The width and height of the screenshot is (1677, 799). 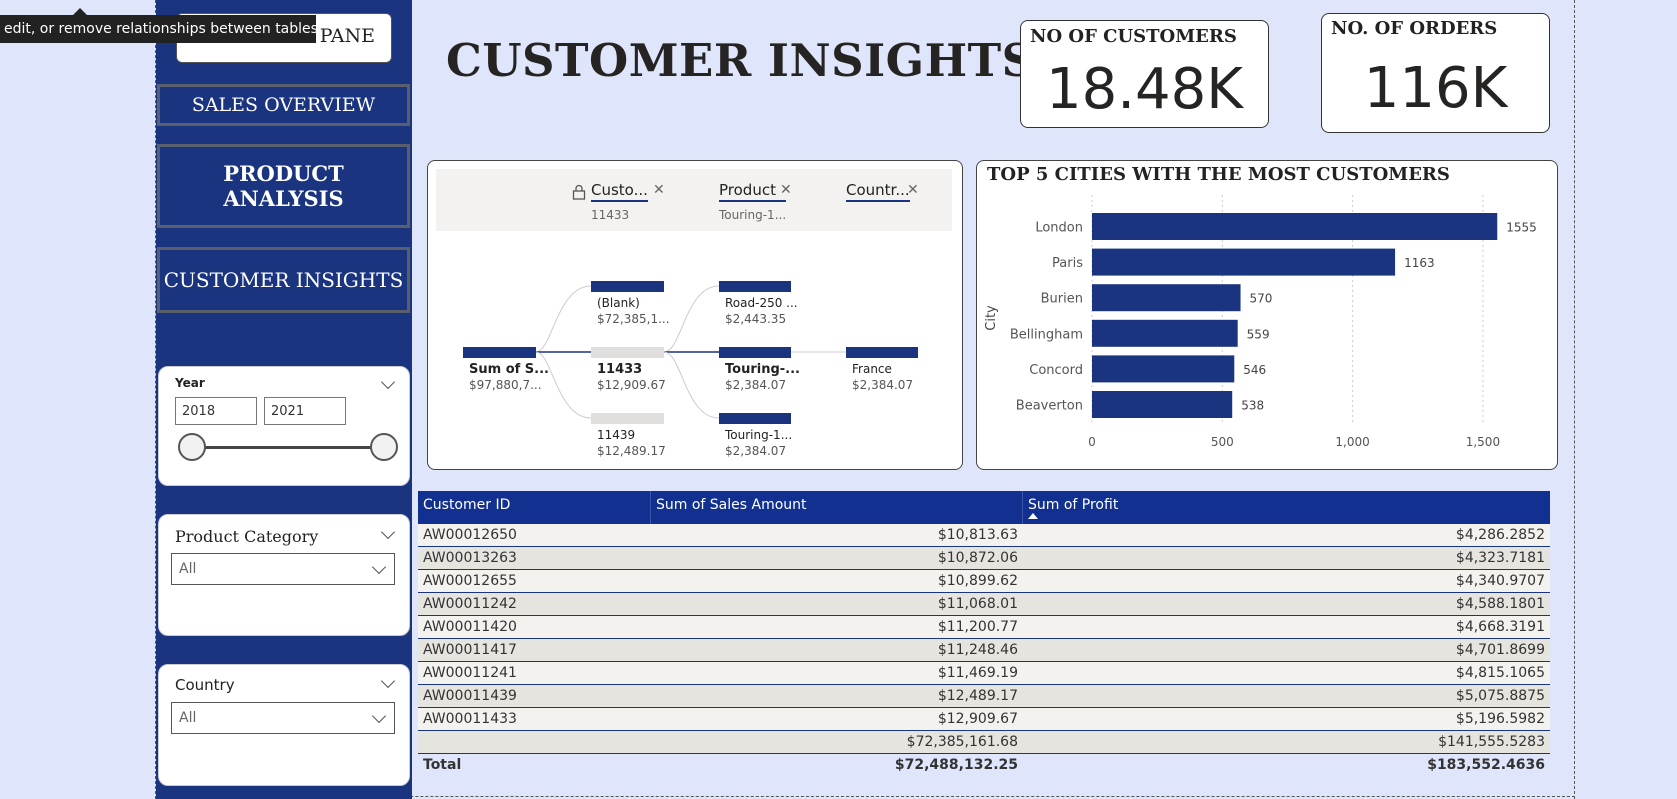 What do you see at coordinates (631, 385) in the screenshot?
I see `dt-node-value: $12,909.67` at bounding box center [631, 385].